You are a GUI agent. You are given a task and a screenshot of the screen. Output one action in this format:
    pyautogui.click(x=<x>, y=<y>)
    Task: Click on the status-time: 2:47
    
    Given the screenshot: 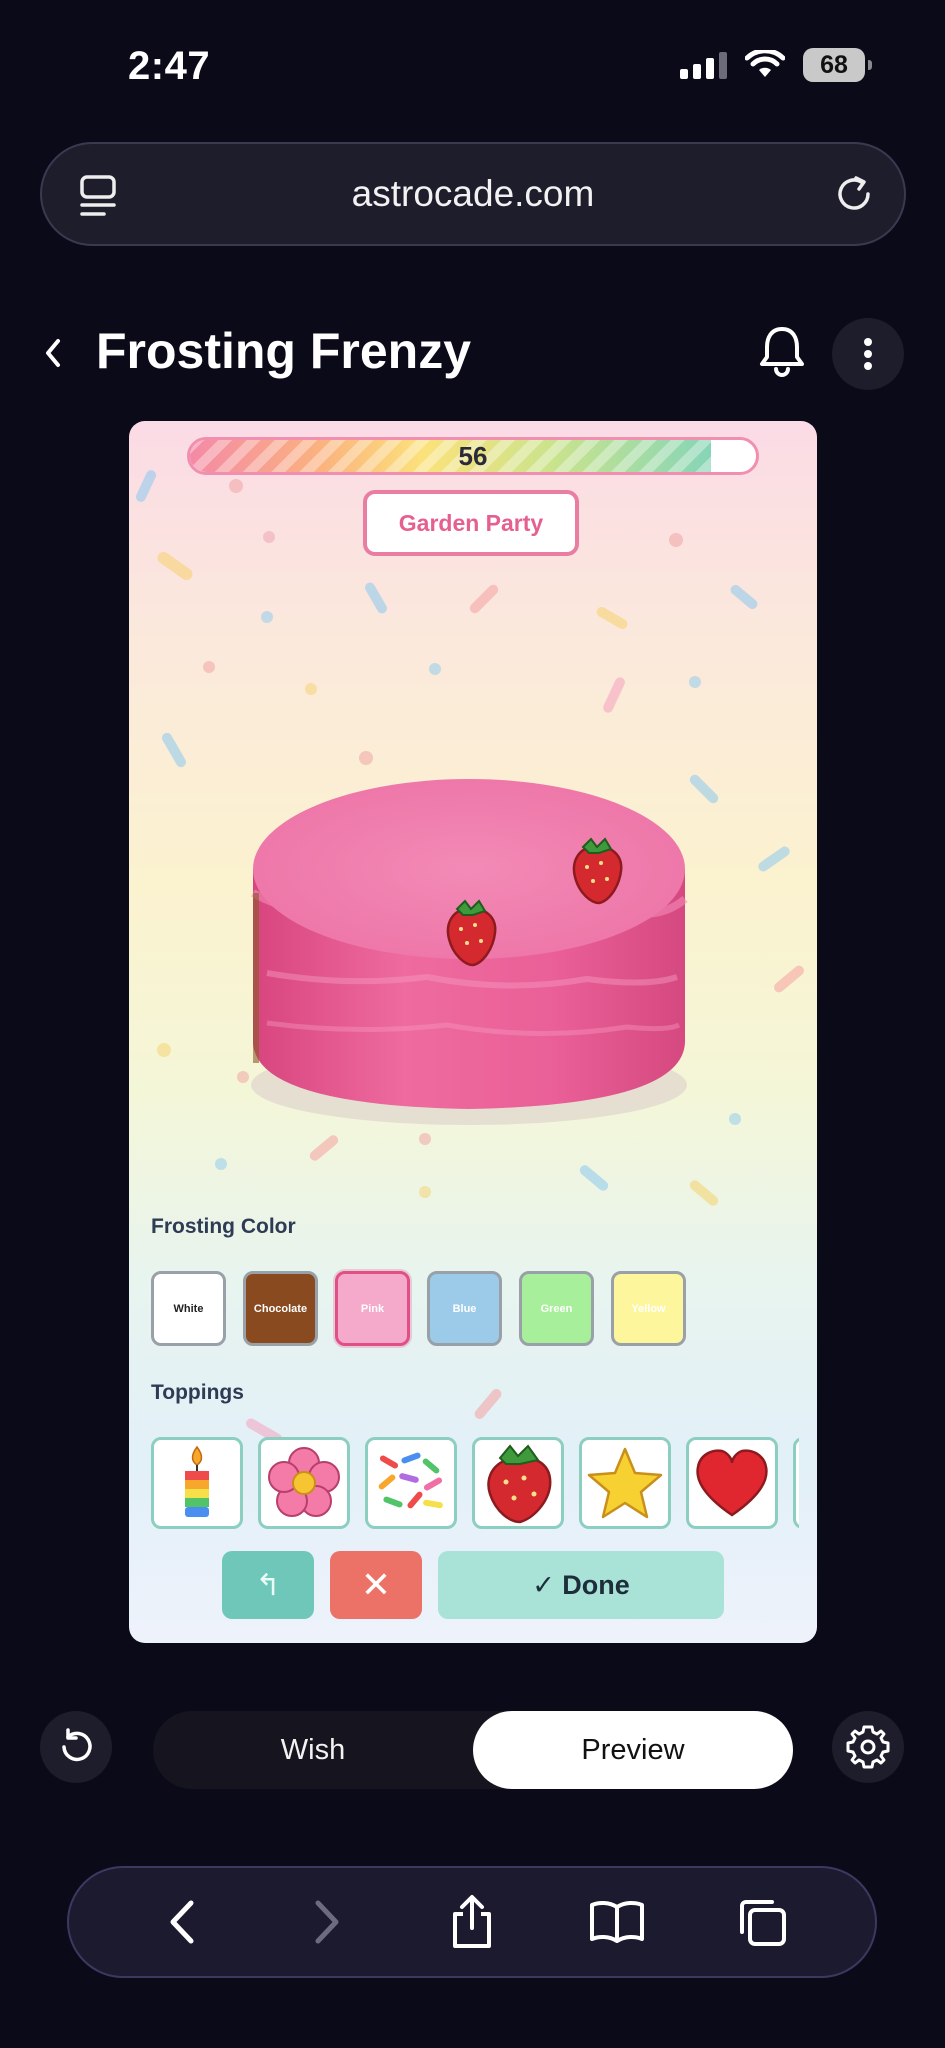 What is the action you would take?
    pyautogui.click(x=169, y=66)
    